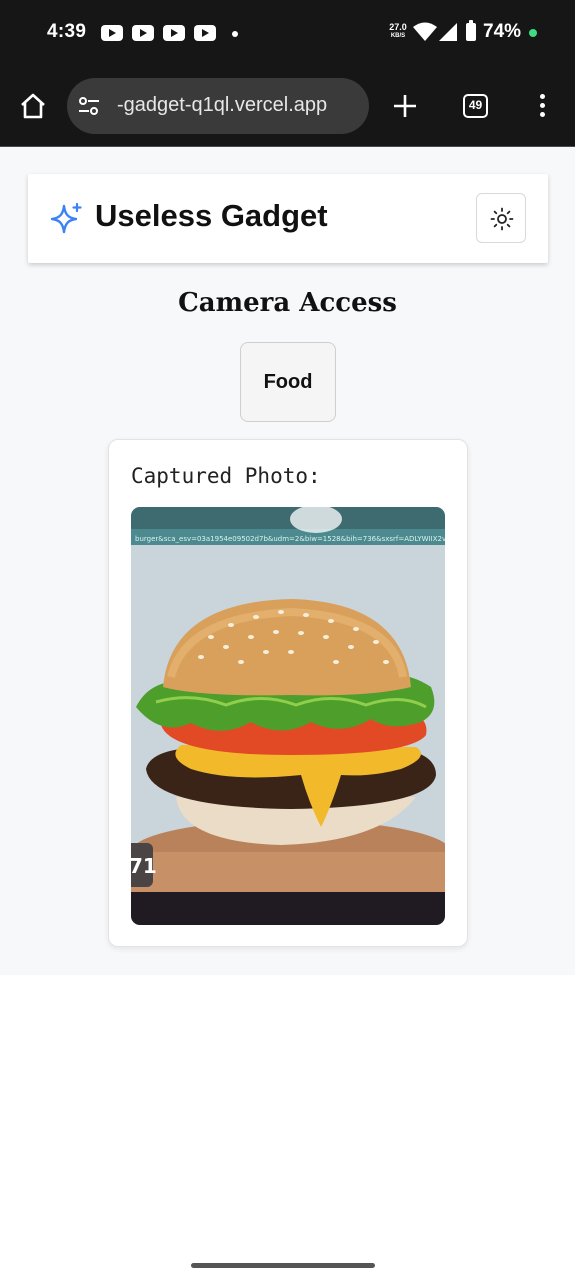 This screenshot has height=1280, width=575. Describe the element at coordinates (398, 36) in the screenshot. I see `network-speed-unit: KB/S` at that location.